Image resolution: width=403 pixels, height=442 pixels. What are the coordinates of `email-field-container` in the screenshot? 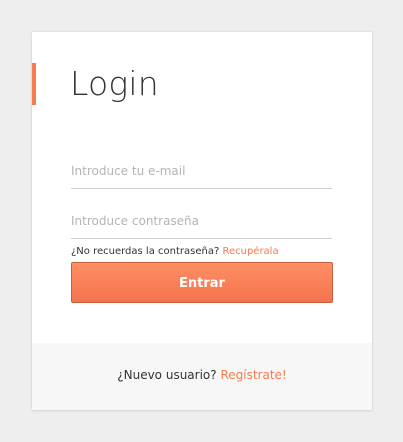 It's located at (201, 173).